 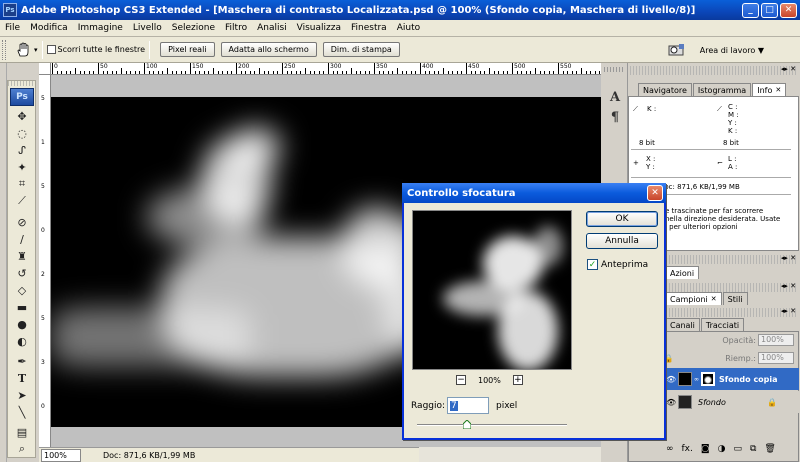 What do you see at coordinates (36, 50) in the screenshot?
I see `tool-preset-arrow-icon: ▾` at bounding box center [36, 50].